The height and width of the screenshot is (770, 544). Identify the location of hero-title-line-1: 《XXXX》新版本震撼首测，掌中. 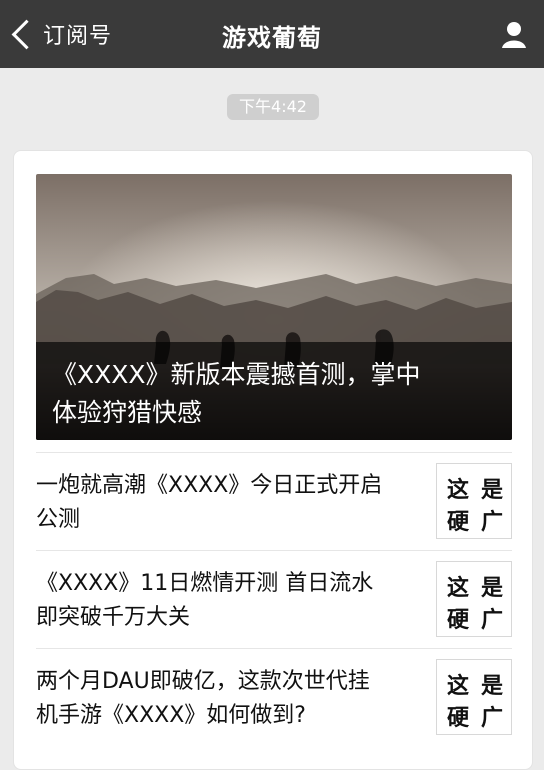
(236, 374).